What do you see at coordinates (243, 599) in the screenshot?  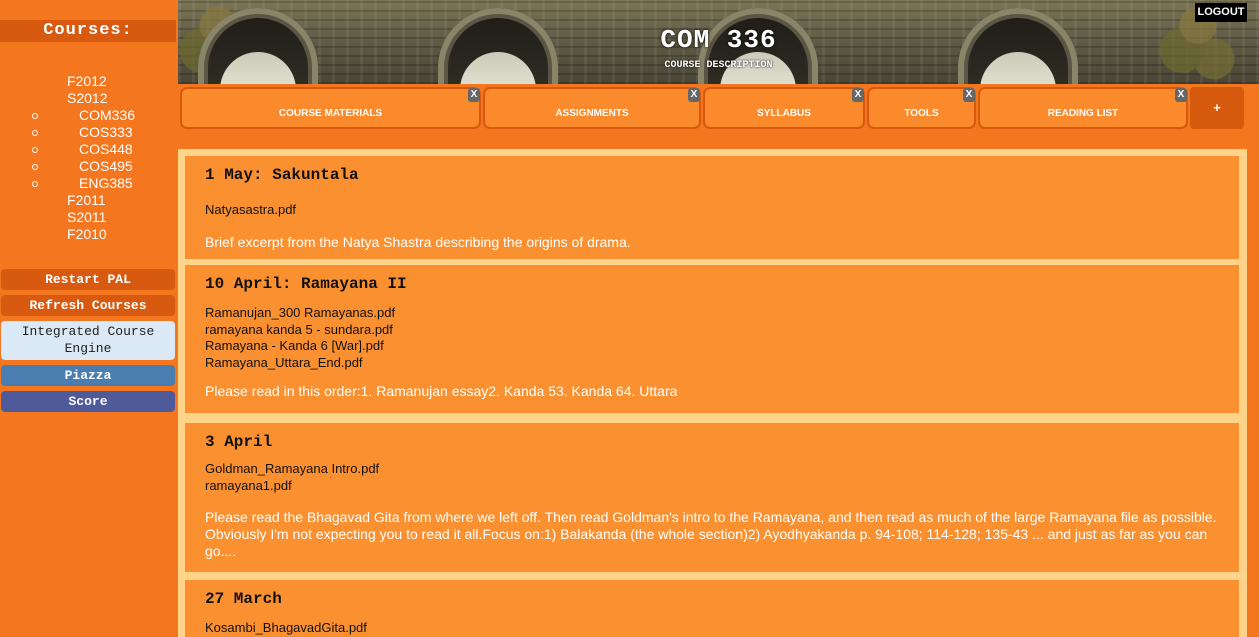 I see `entry-title: 27 March` at bounding box center [243, 599].